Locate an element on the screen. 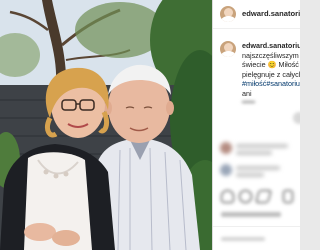 The height and width of the screenshot is (250, 320). header-username: edward.sanatorium is located at coordinates (271, 13).